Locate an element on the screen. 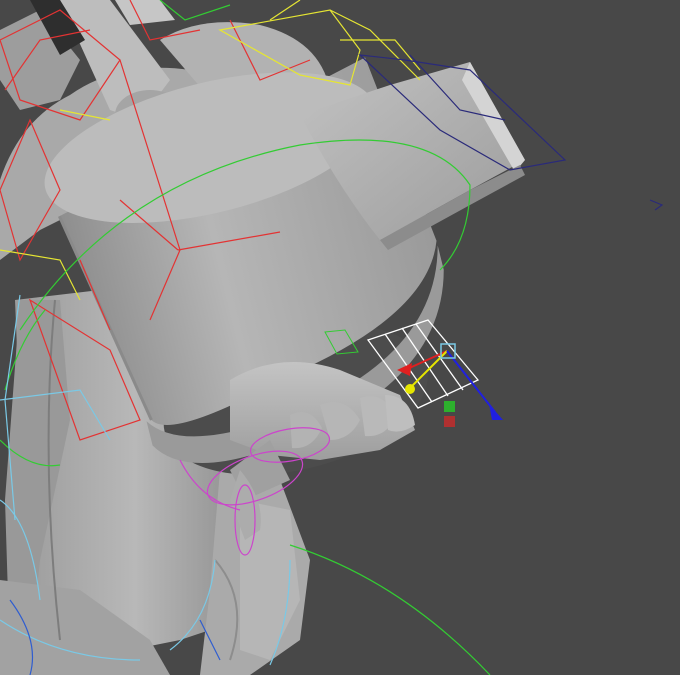  plane-handle-red is located at coordinates (449, 421).